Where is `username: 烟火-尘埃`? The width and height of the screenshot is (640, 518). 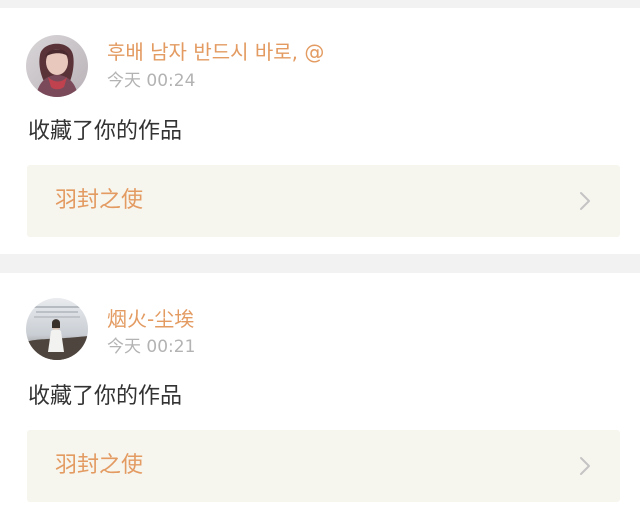 username: 烟火-尘埃 is located at coordinates (150, 319).